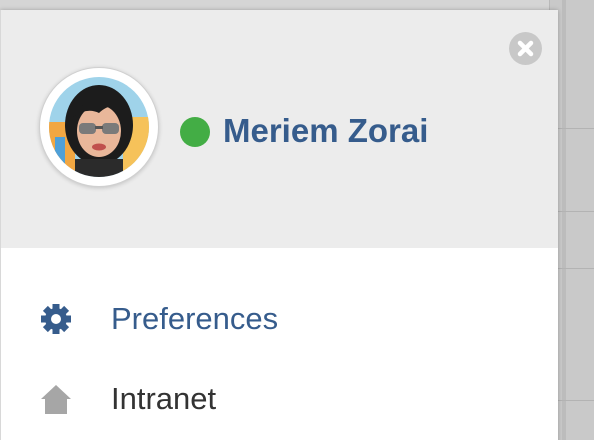  I want to click on home-icon, so click(56, 399).